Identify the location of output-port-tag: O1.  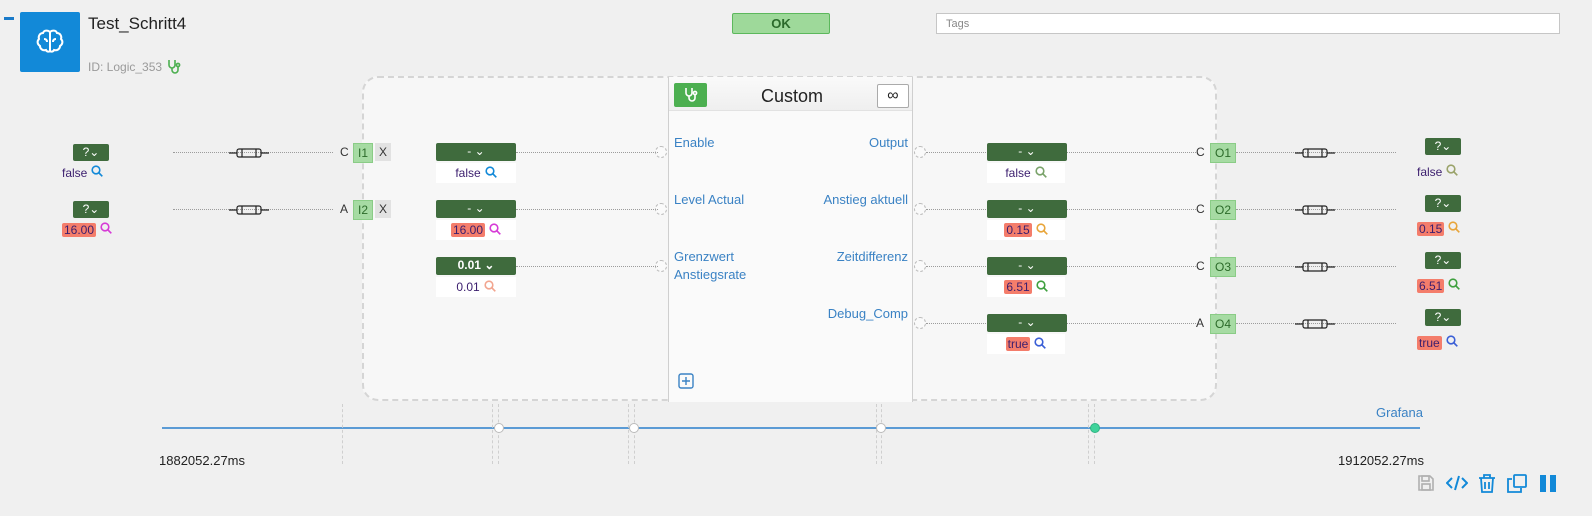
(1223, 153).